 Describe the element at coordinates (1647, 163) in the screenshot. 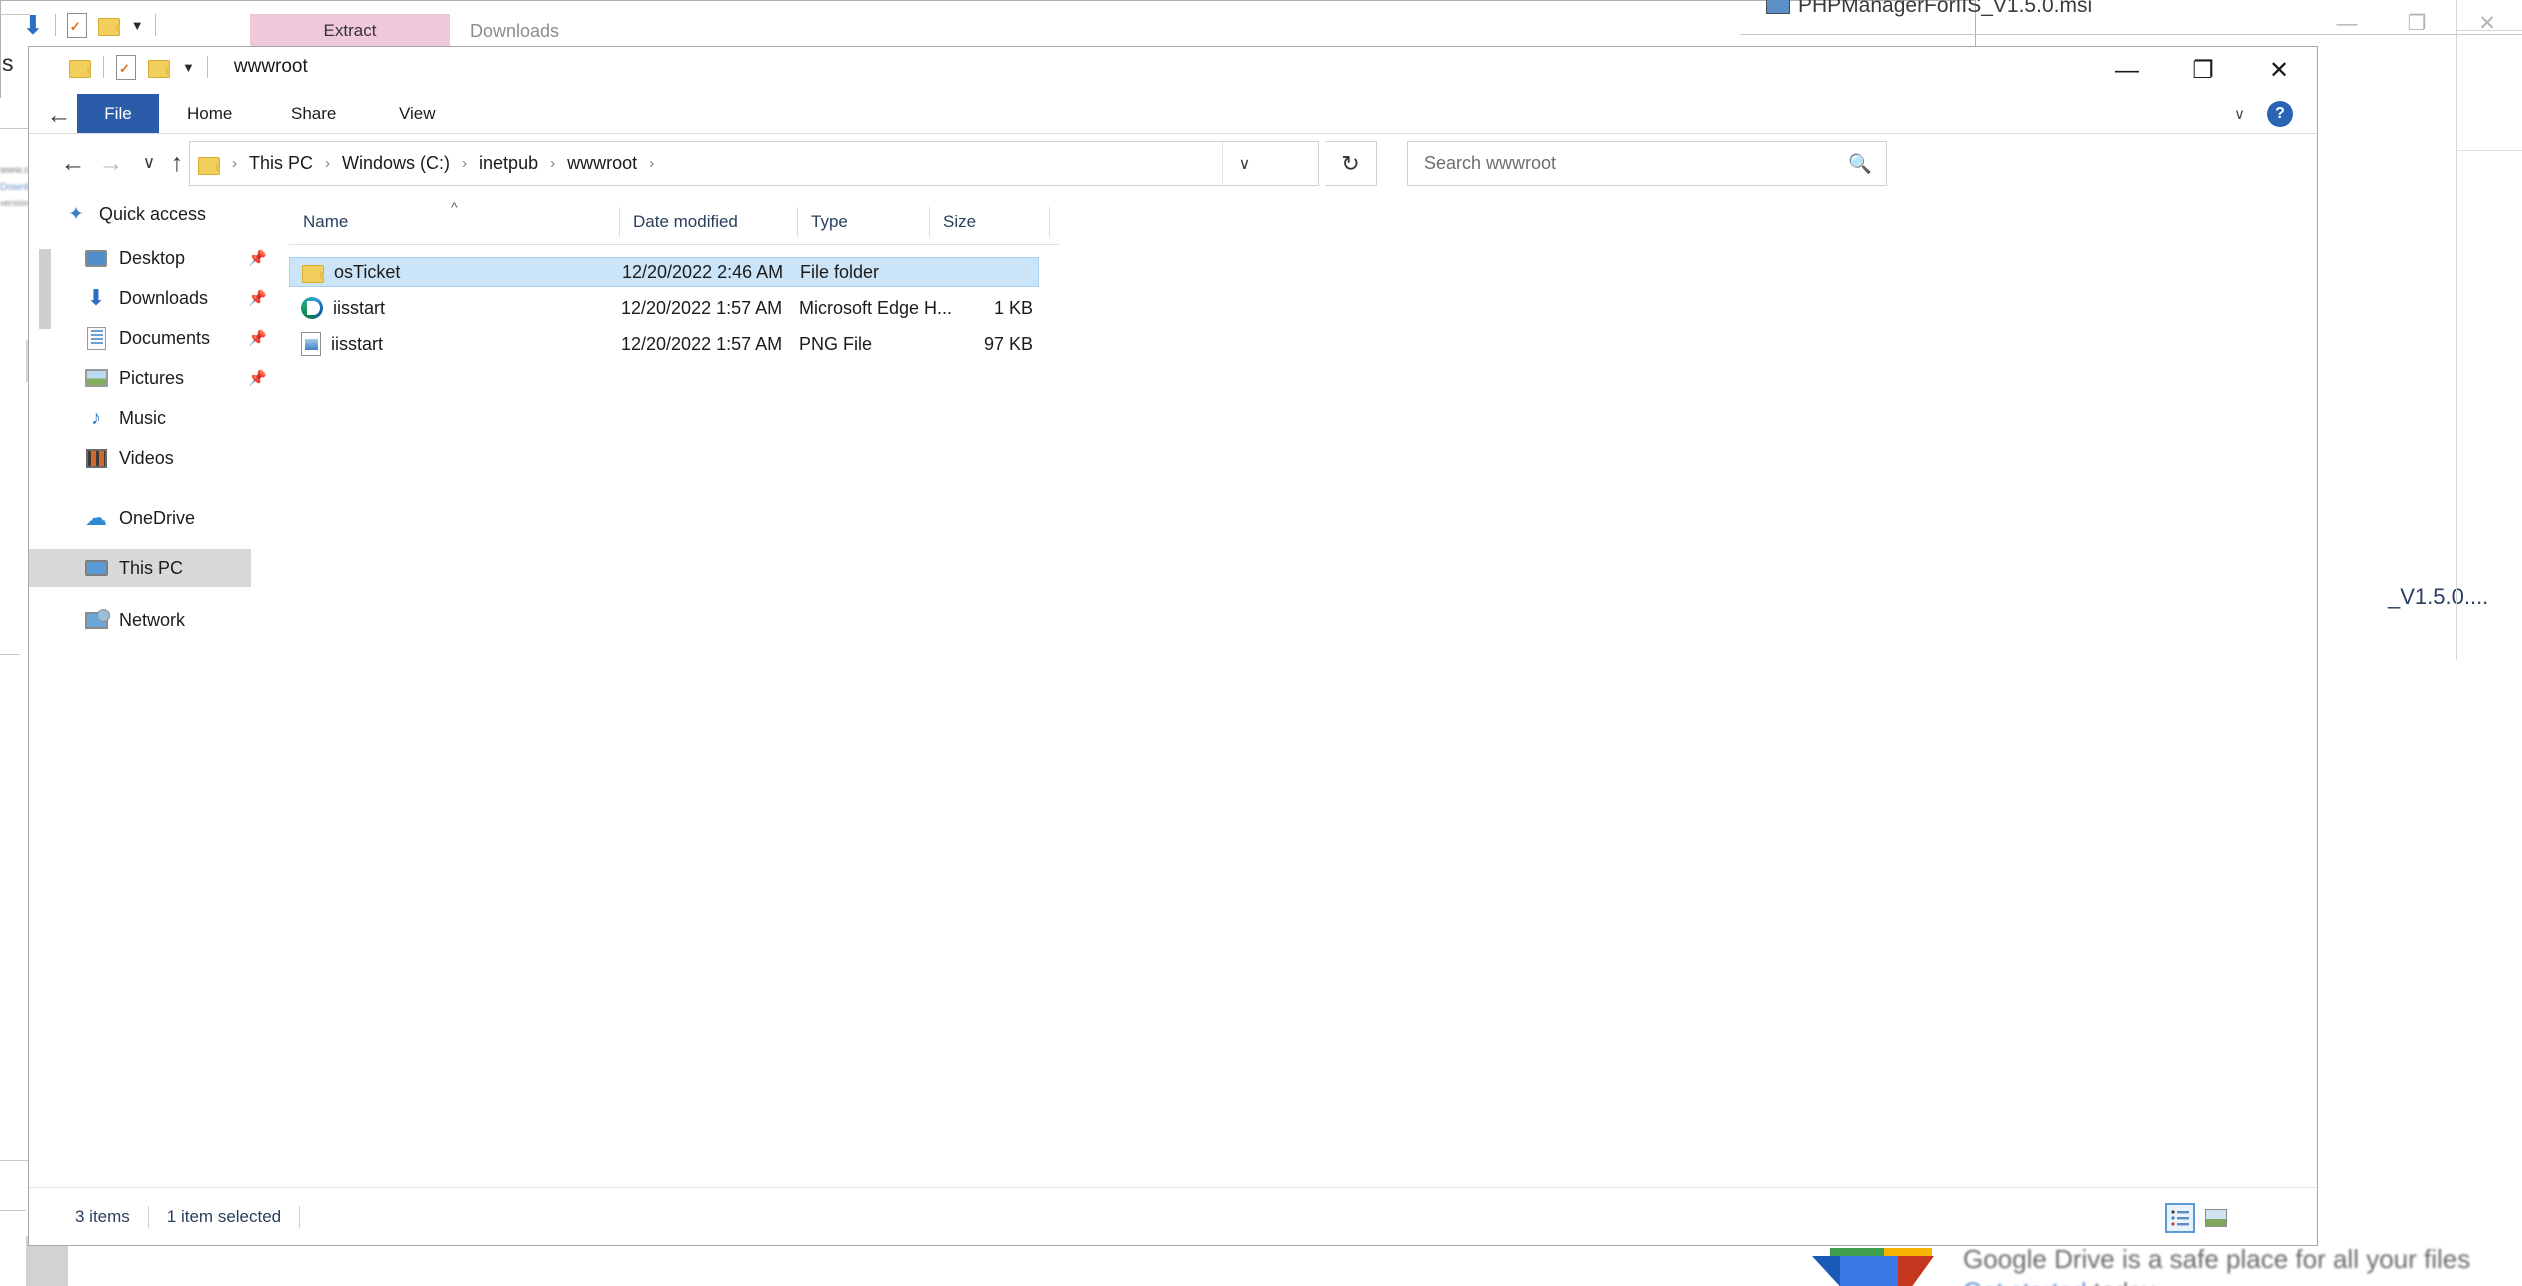

I see `search-input: Search wwwroot 🔍` at that location.